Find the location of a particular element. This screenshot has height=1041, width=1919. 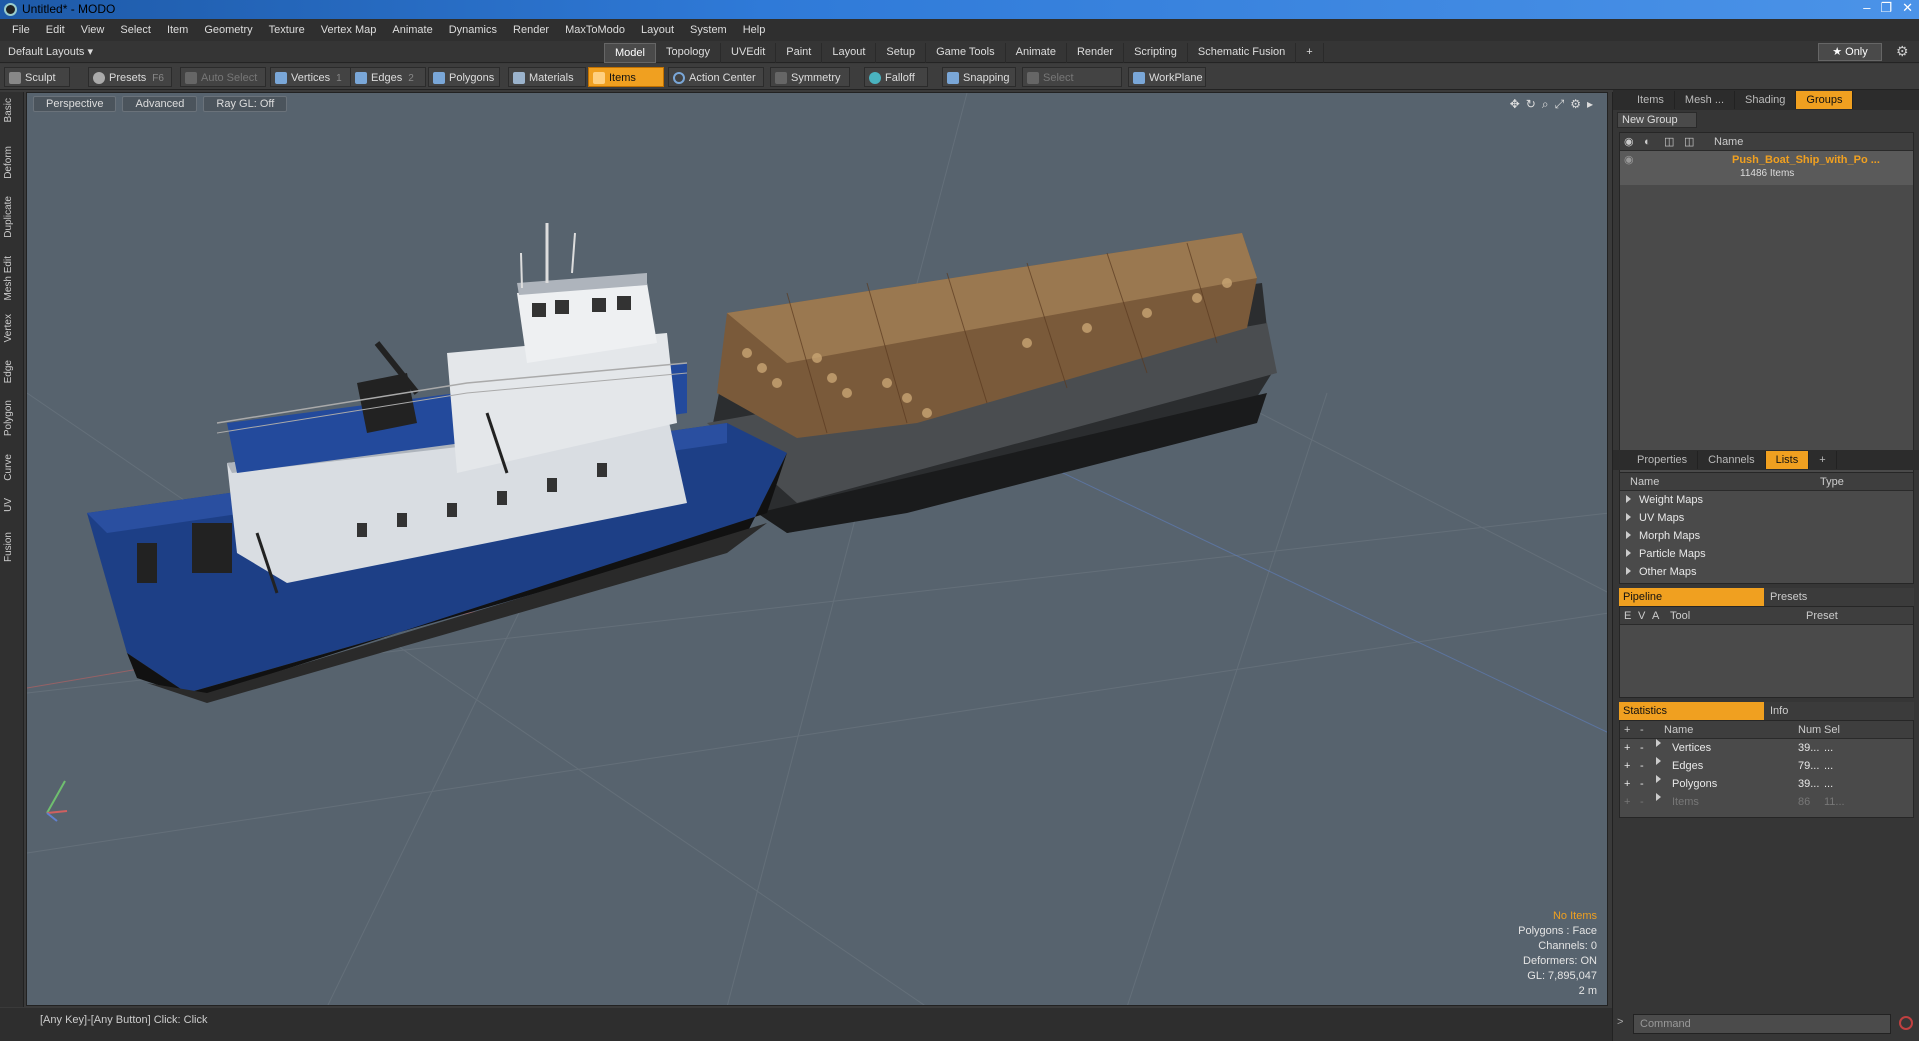

tab-curve: Curve is located at coordinates (12, 467).